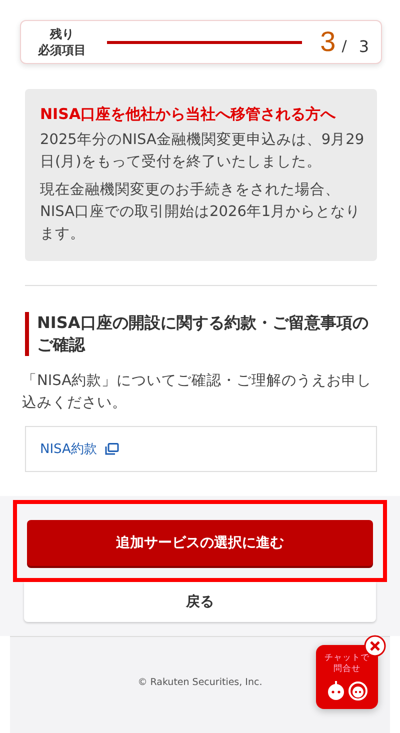 This screenshot has width=400, height=733. Describe the element at coordinates (188, 114) in the screenshot. I see `notice-title: NISA口座を他社から当社へ移管される方へ` at that location.